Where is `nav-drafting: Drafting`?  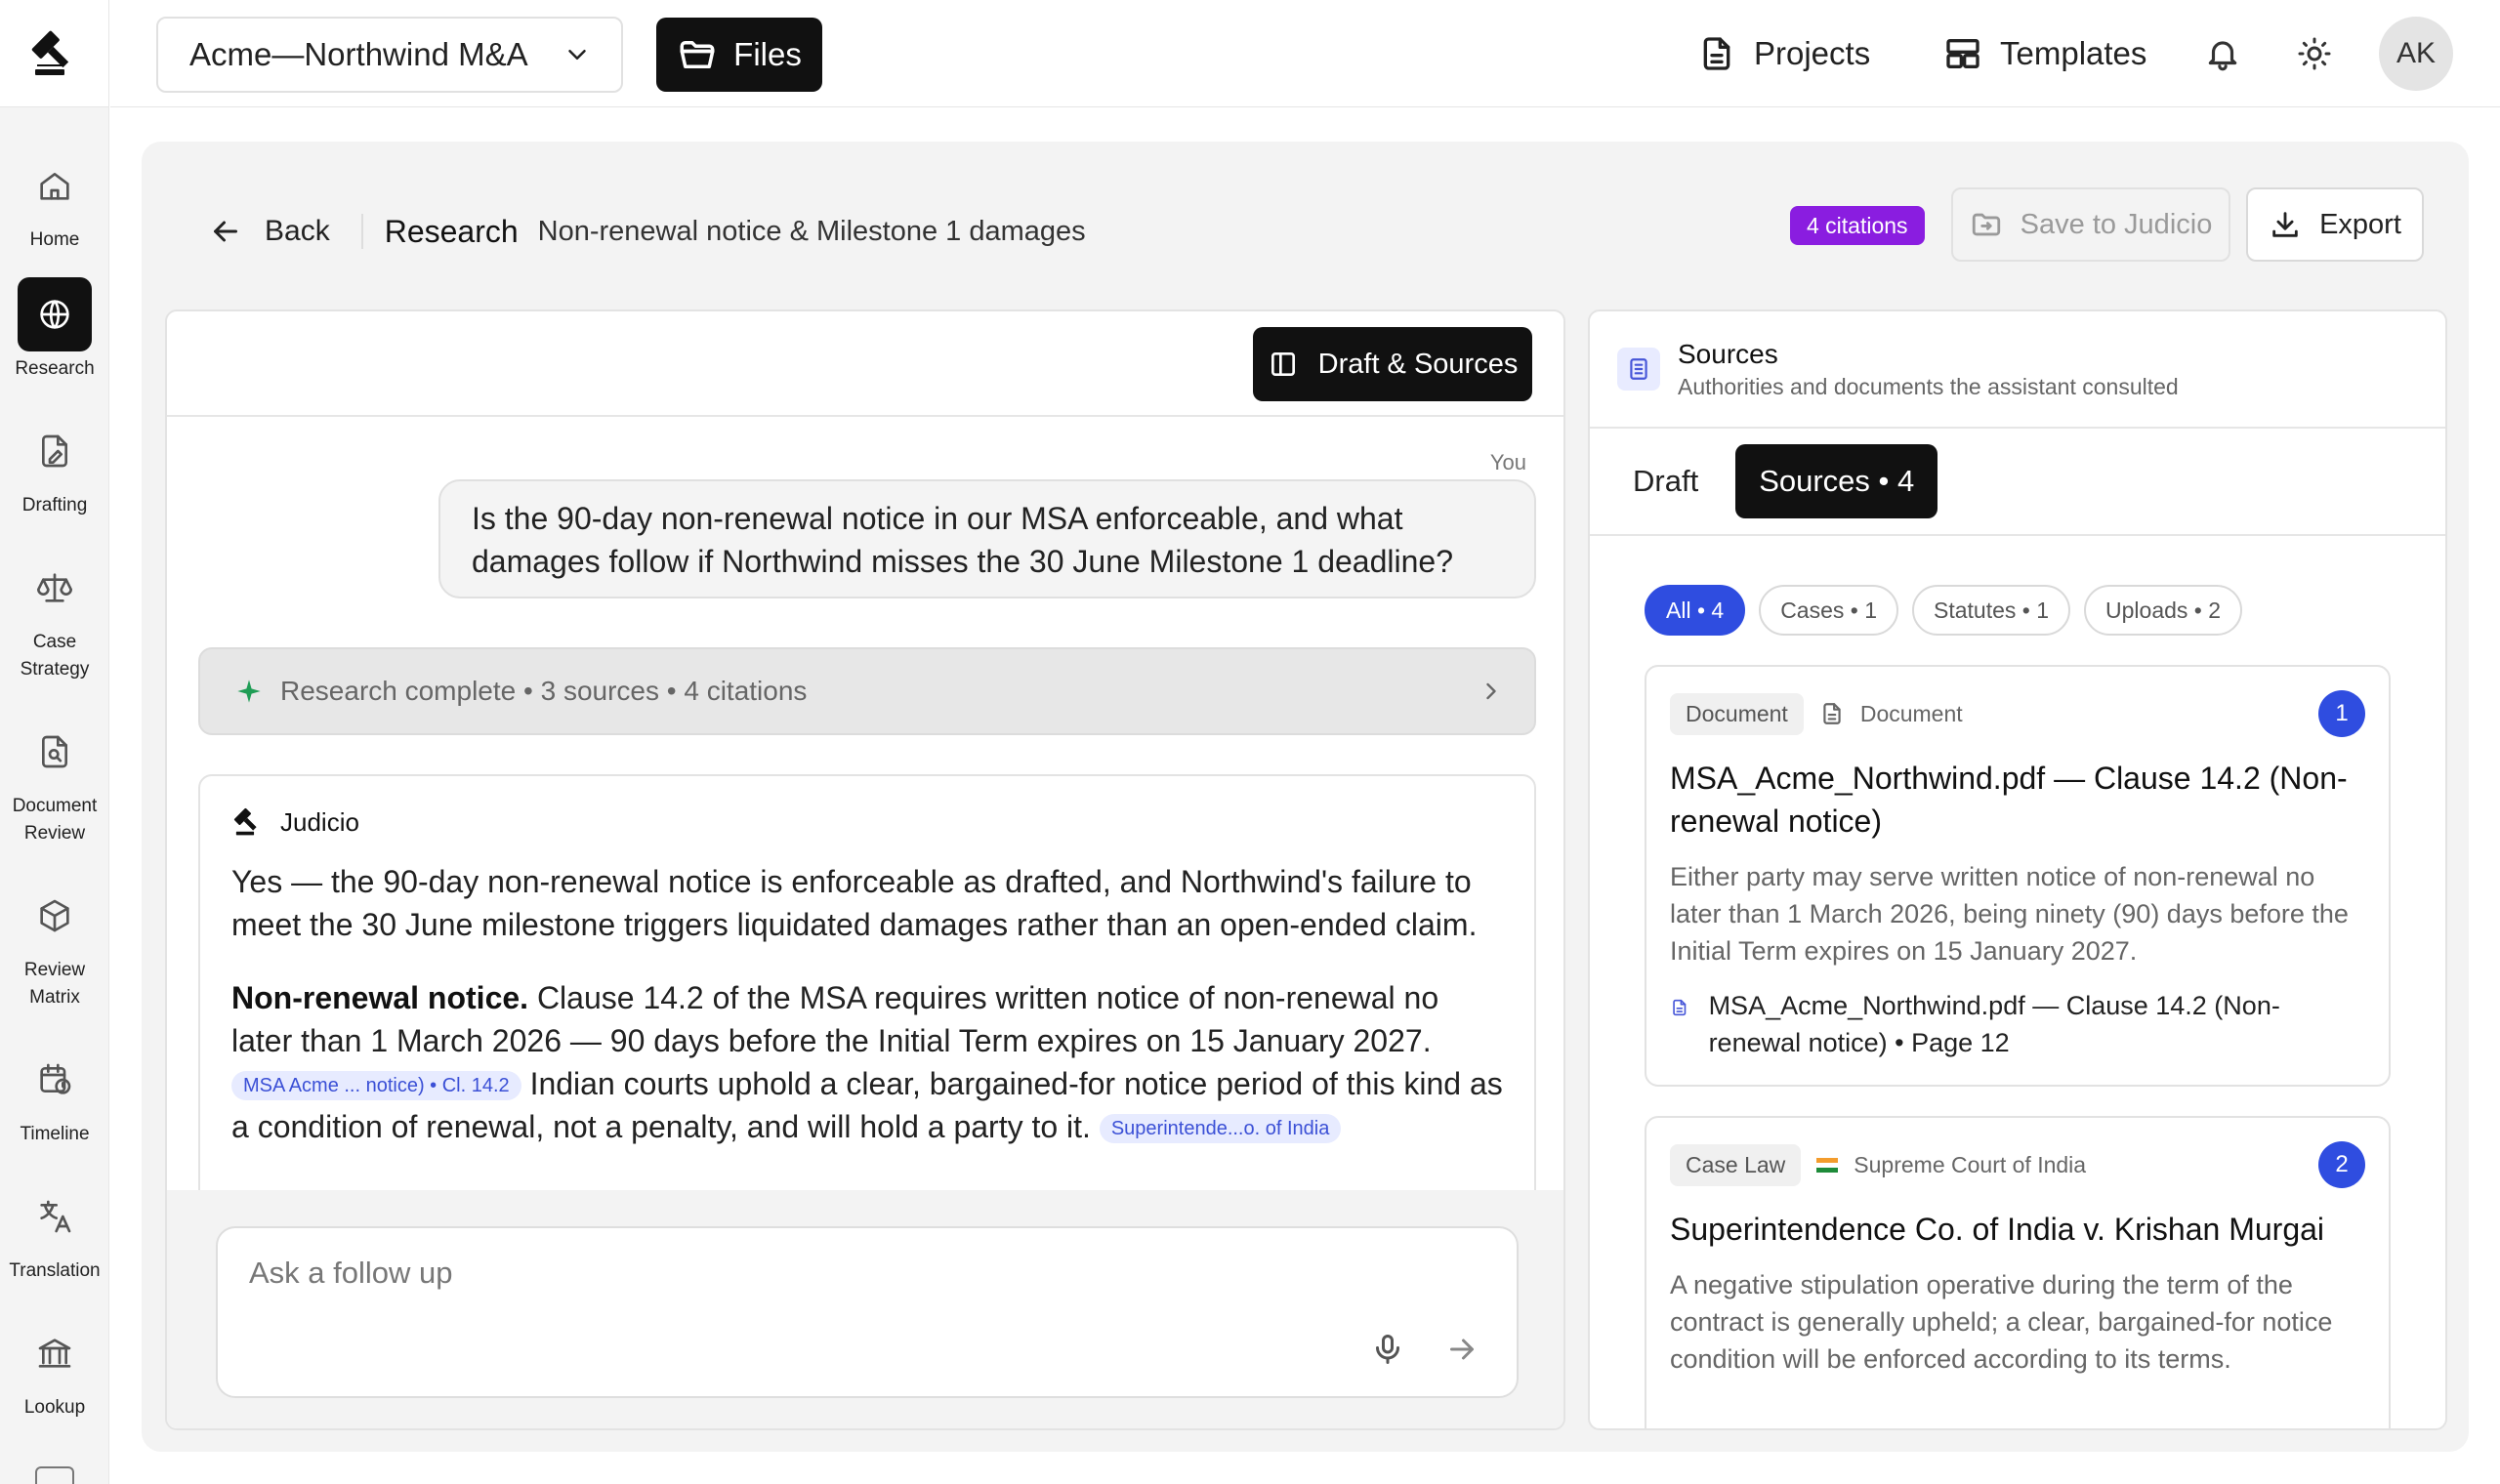 nav-drafting: Drafting is located at coordinates (54, 467).